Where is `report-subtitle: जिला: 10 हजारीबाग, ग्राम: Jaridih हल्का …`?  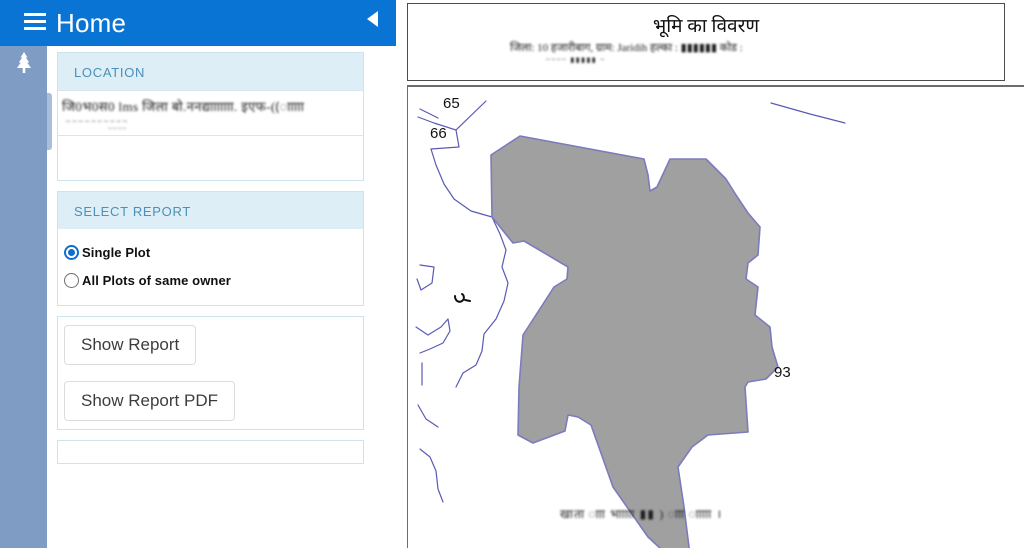
report-subtitle: जिला: 10 हजारीबाग, ग्राम: Jaridih हल्का … is located at coordinates (626, 48).